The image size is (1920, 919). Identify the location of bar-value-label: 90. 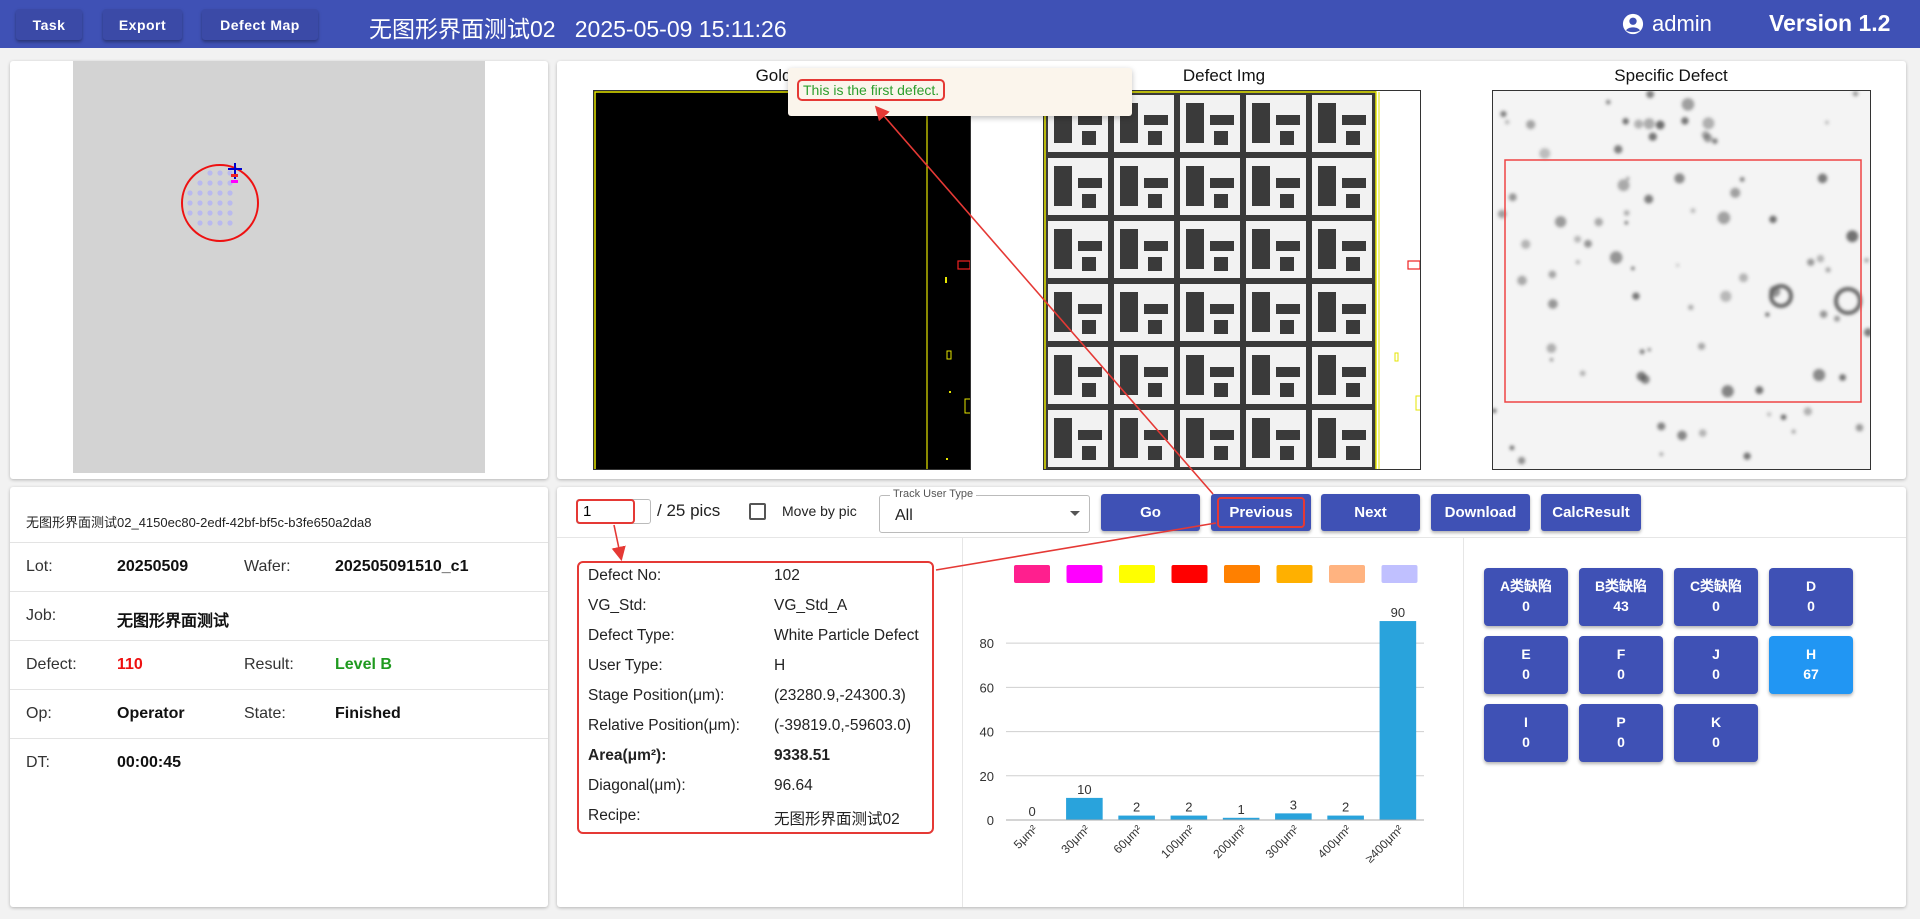
(1398, 612).